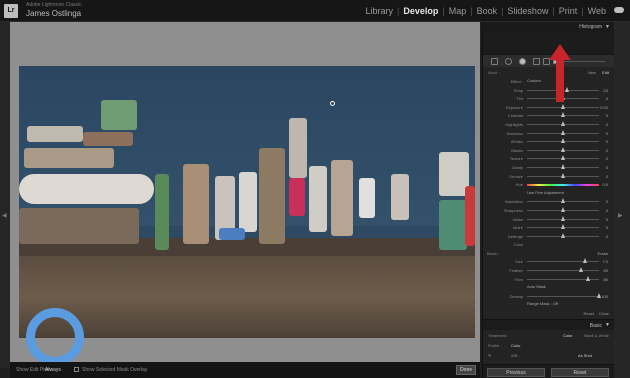 The height and width of the screenshot is (378, 630). I want to click on treatment-color-option: Color, so click(568, 335).